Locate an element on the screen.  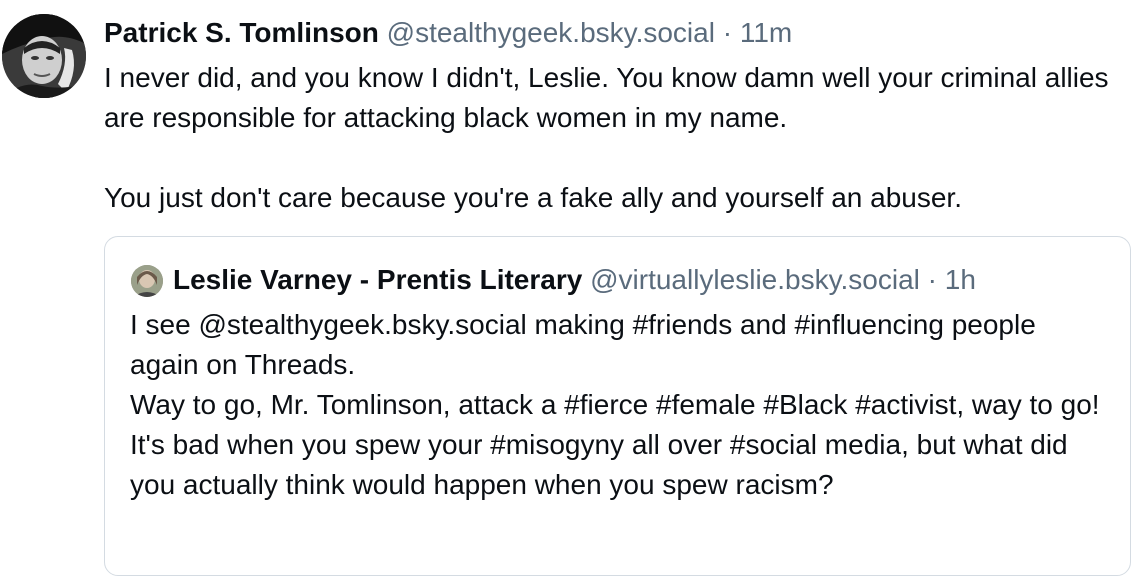
author-handle: @stealthygeek.bsky.social is located at coordinates (551, 32).